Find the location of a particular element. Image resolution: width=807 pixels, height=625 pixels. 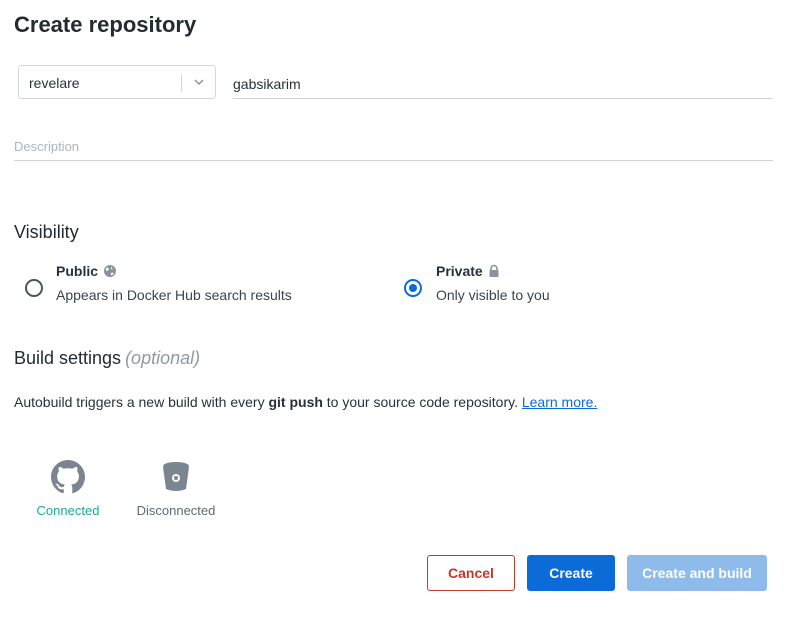

git-push-text: git push is located at coordinates (295, 402).